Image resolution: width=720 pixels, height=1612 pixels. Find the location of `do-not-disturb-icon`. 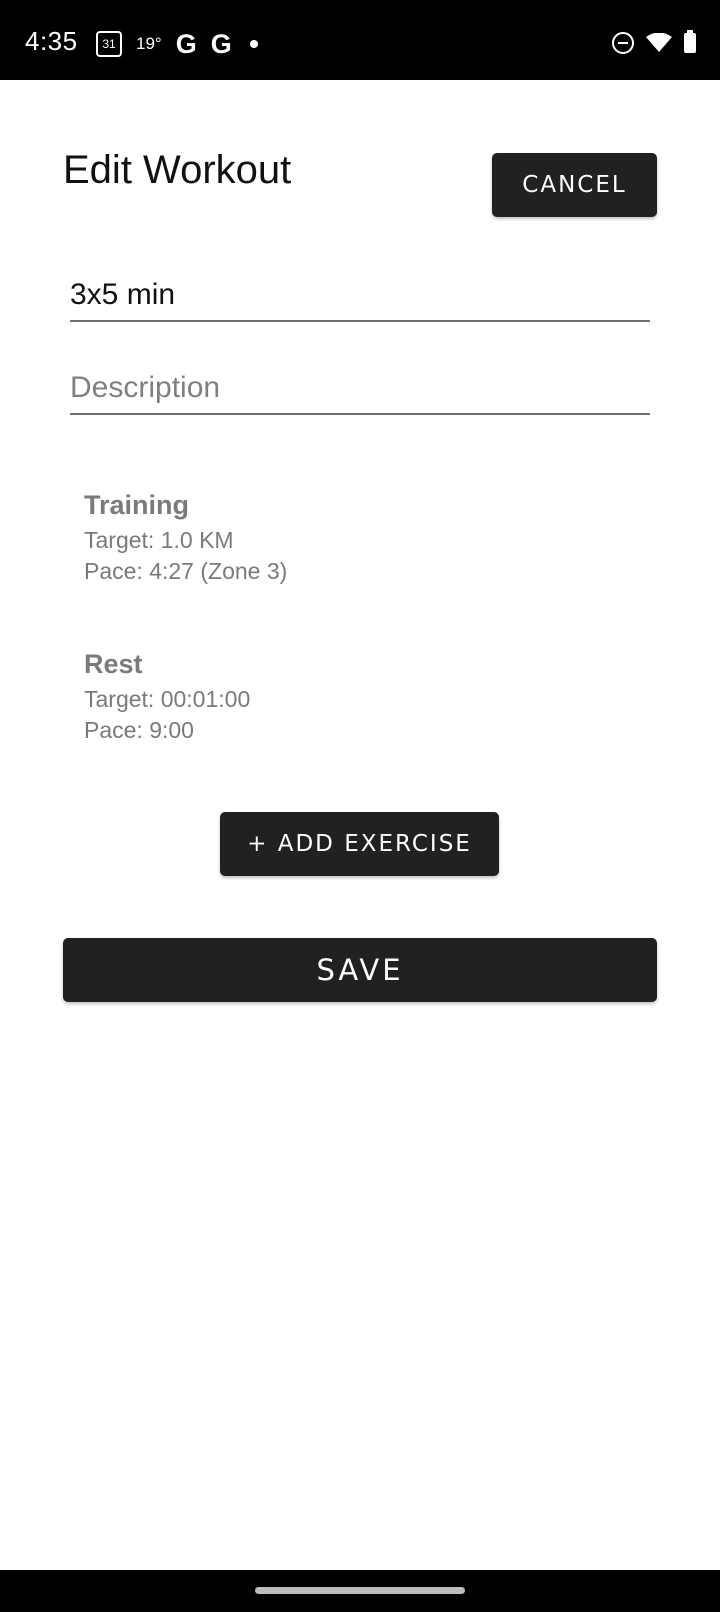

do-not-disturb-icon is located at coordinates (623, 43).